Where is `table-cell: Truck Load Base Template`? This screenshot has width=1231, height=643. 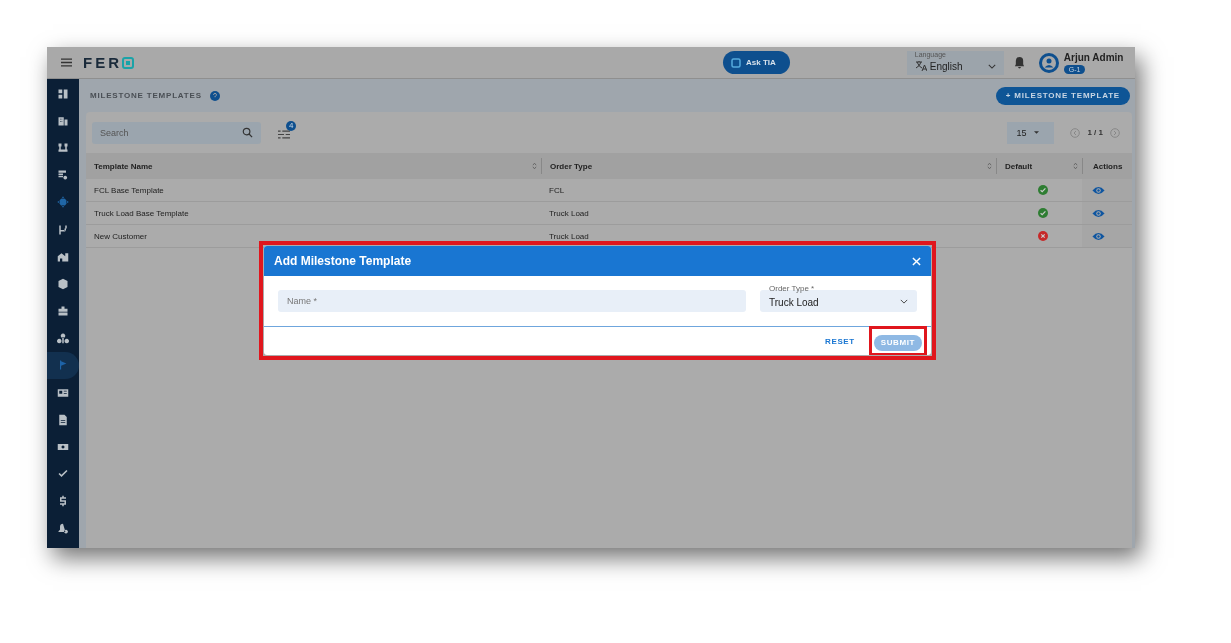 table-cell: Truck Load Base Template is located at coordinates (141, 213).